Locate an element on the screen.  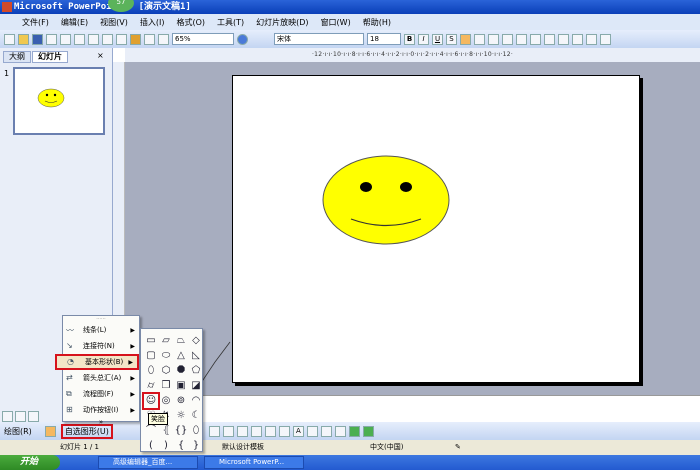
shape-button: ◇ is located at coordinates (196, 341).